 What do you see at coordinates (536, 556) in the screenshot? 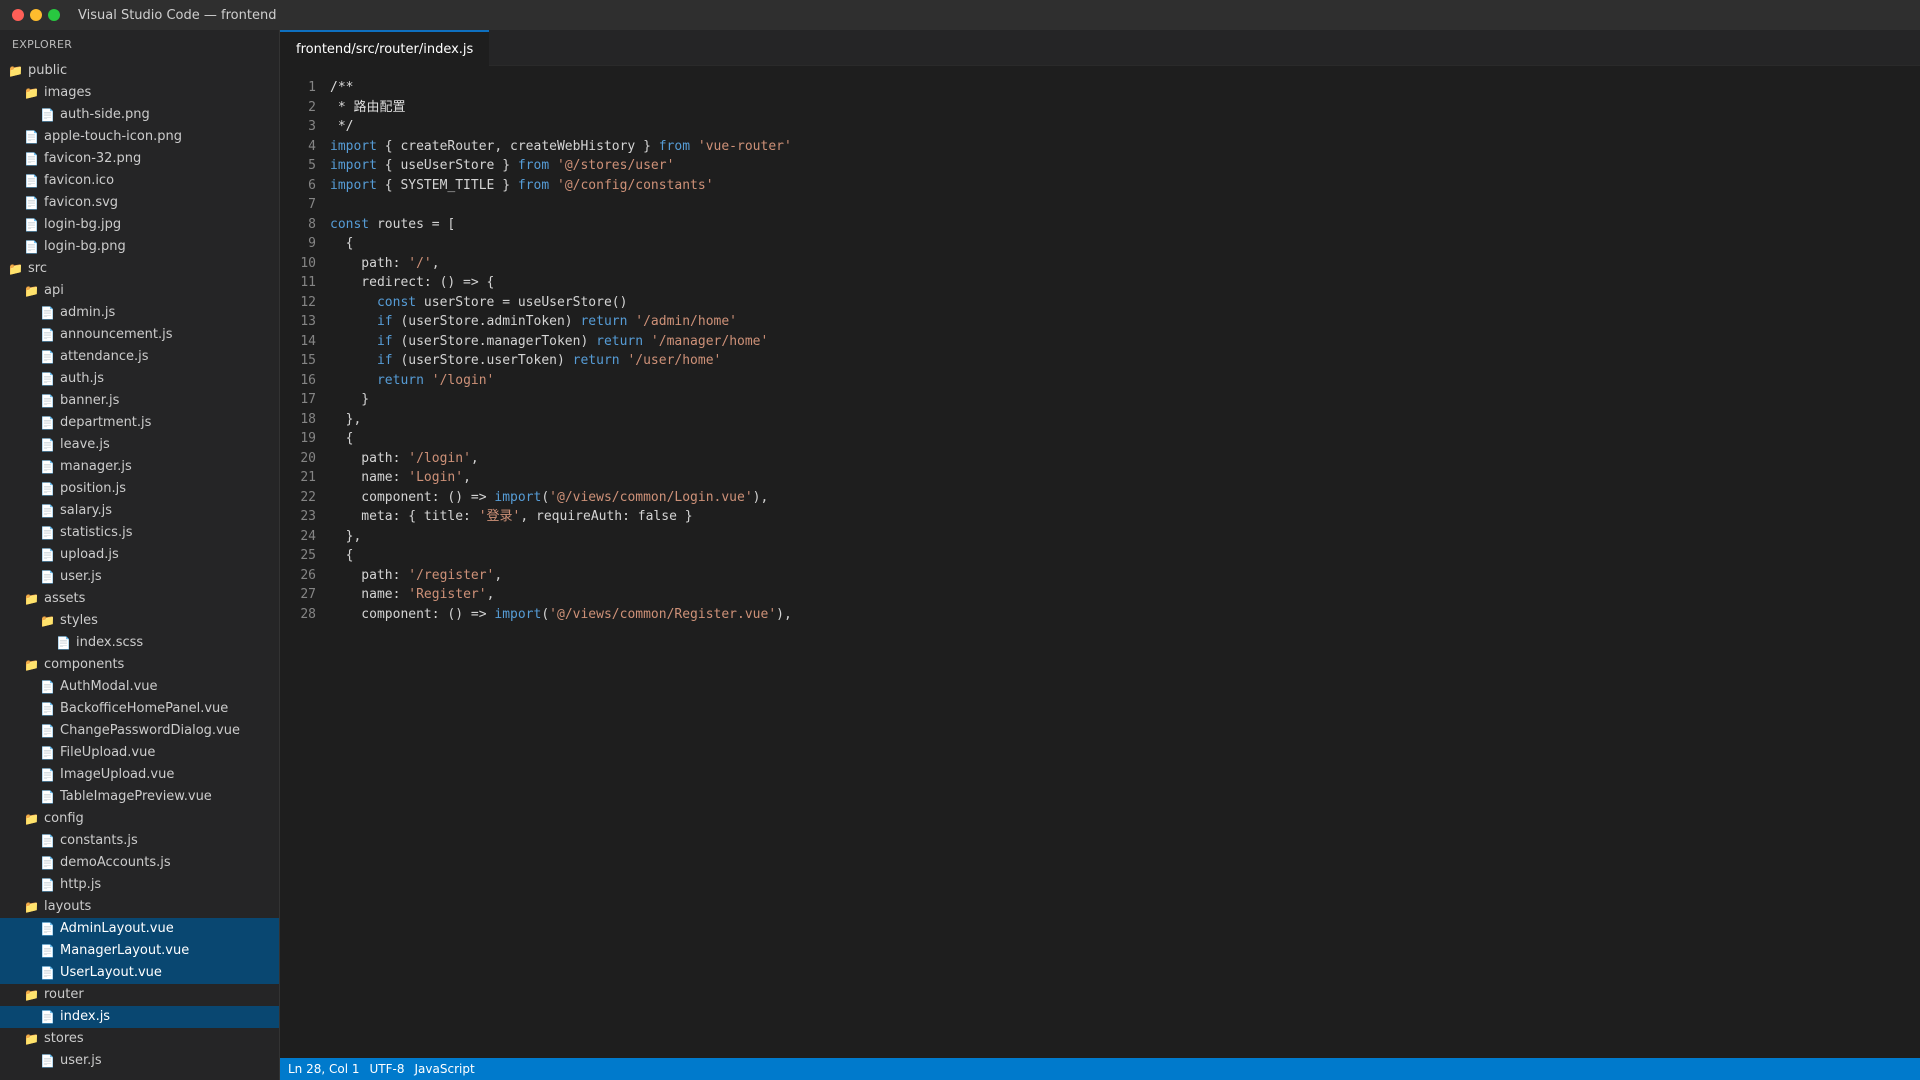
I see `code-line: 25 {` at bounding box center [536, 556].